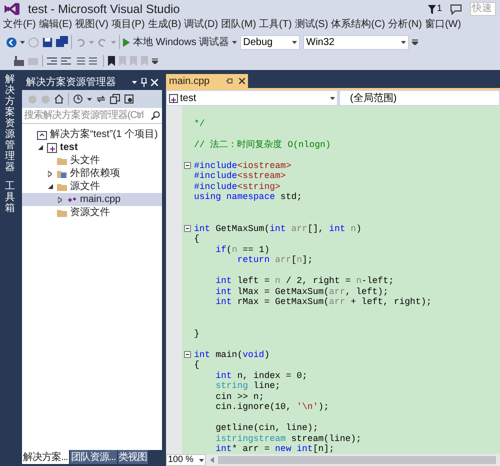 This screenshot has height=466, width=500. I want to click on close-icon, so click(241, 81).